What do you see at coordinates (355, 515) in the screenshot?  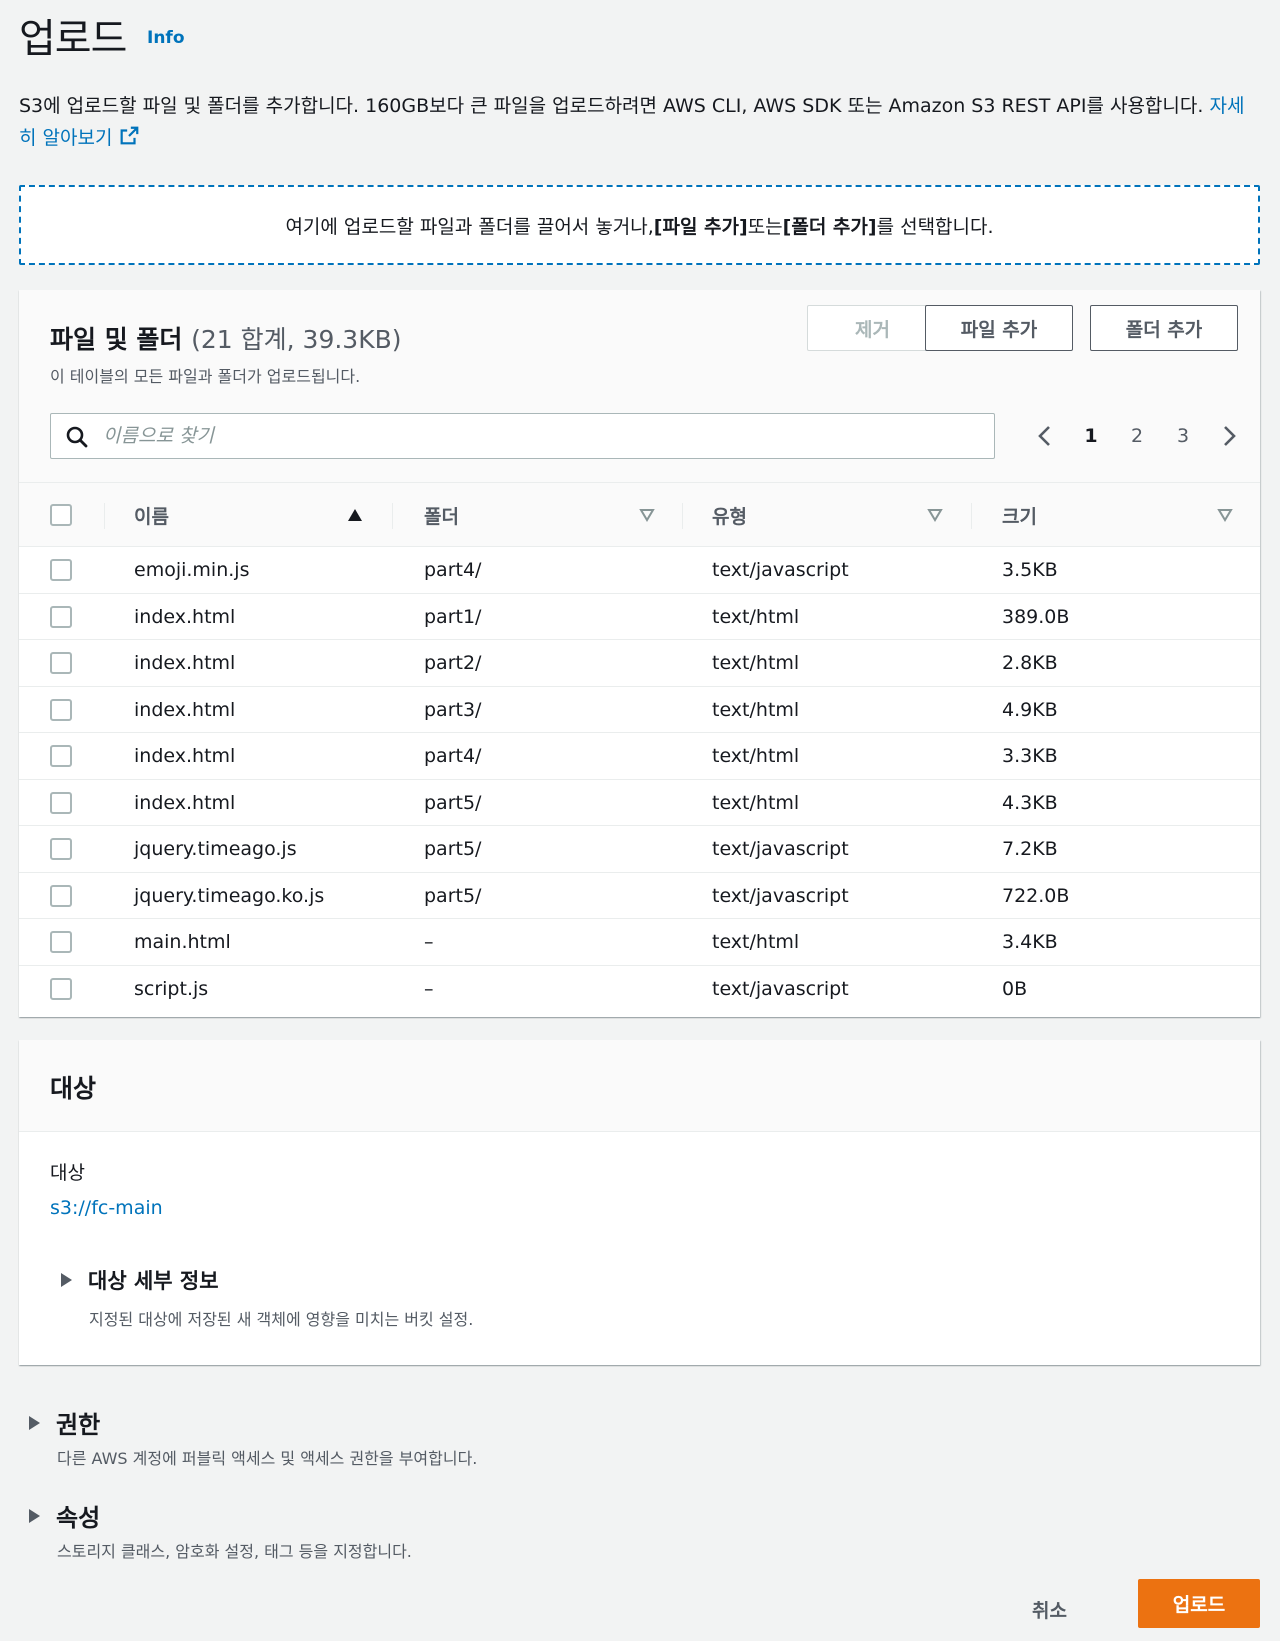 I see `sort-ascending-icon` at bounding box center [355, 515].